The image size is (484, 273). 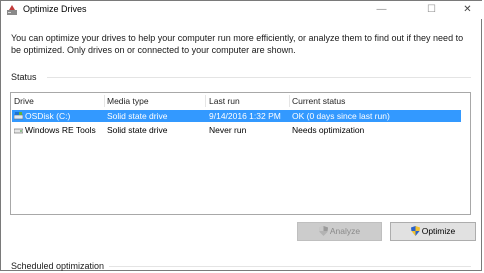 What do you see at coordinates (431, 10) in the screenshot?
I see `maximize-button: ☐` at bounding box center [431, 10].